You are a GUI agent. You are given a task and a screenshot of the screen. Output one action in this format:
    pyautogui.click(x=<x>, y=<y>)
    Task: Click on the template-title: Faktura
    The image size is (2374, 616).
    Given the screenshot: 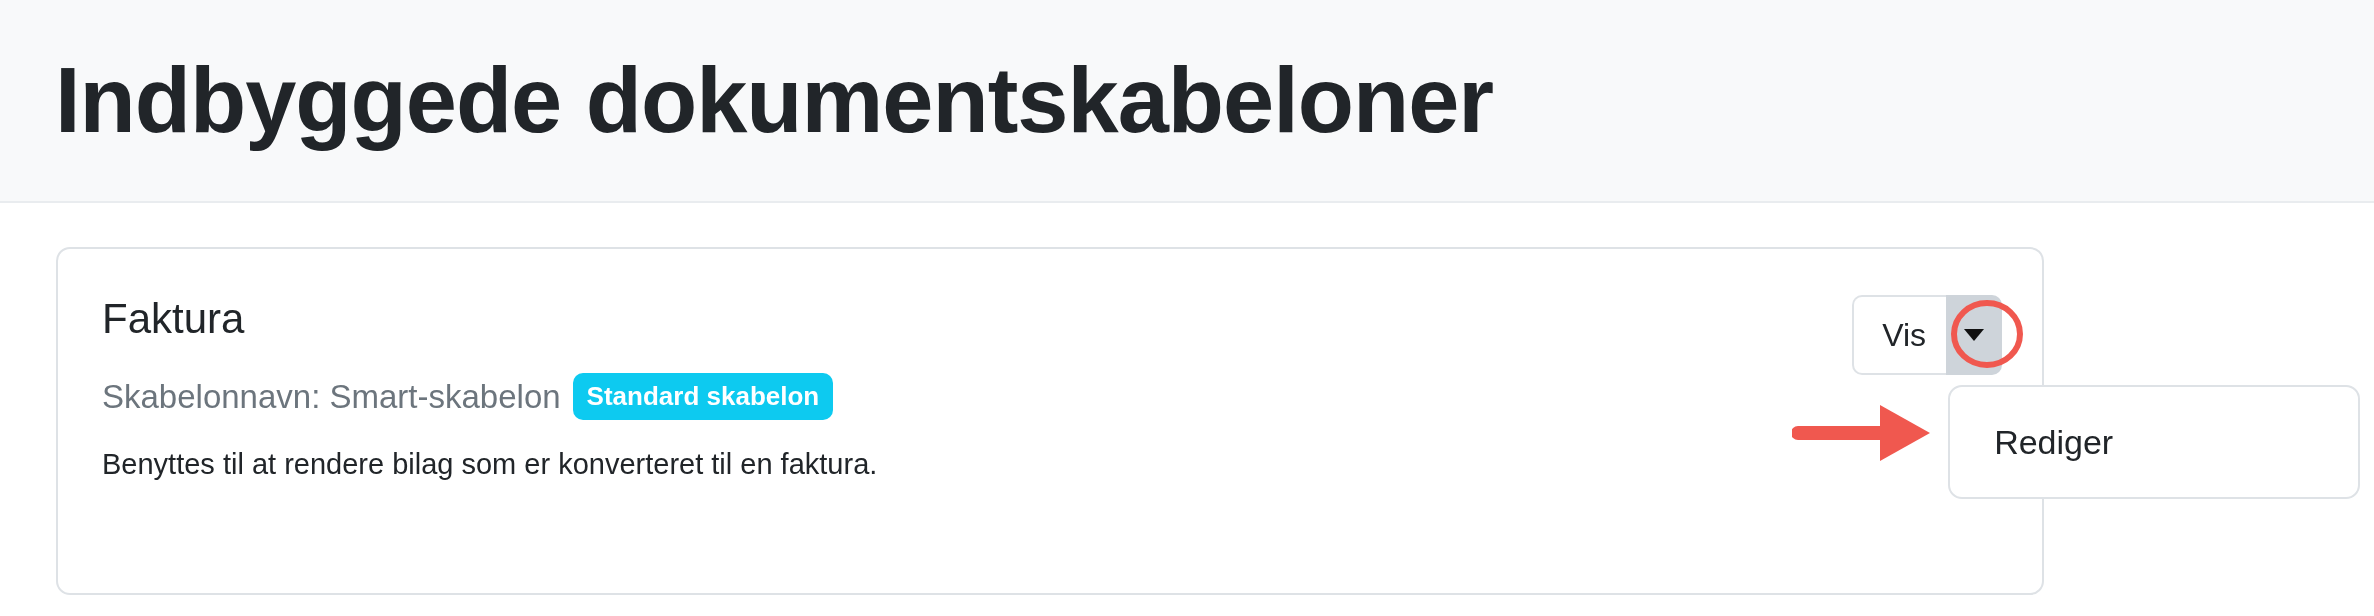 What is the action you would take?
    pyautogui.click(x=174, y=319)
    